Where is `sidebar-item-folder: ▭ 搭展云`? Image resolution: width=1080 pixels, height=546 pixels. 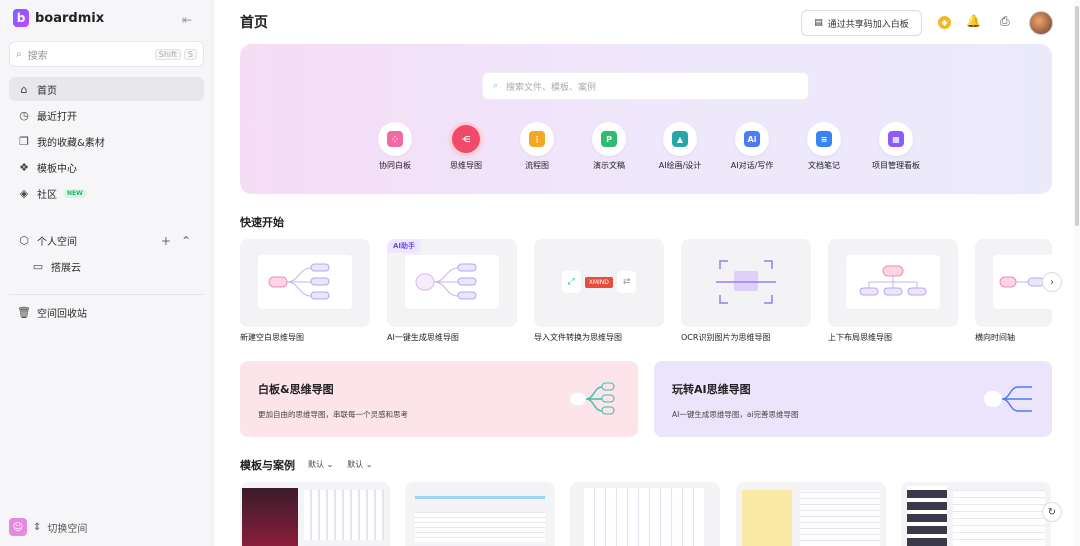 sidebar-item-folder: ▭ 搭展云 is located at coordinates (106, 266).